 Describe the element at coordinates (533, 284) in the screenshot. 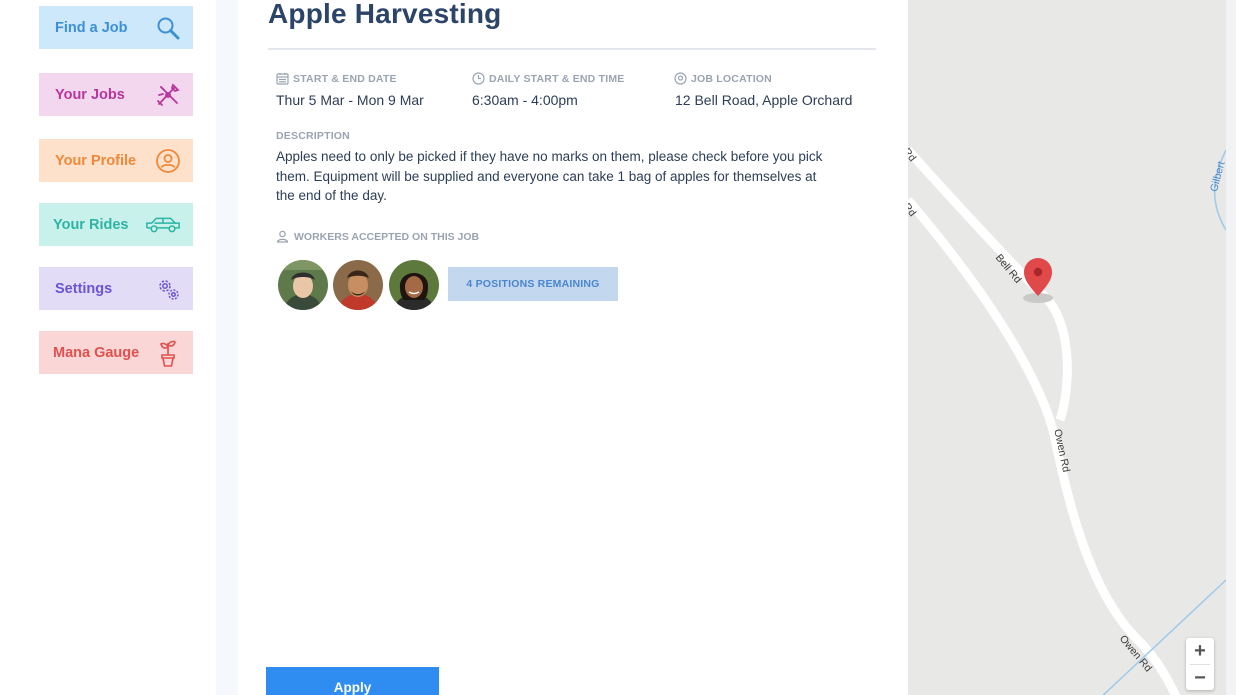

I see `positions-remaining-badge: 4 POSITIONS REMAINING` at that location.